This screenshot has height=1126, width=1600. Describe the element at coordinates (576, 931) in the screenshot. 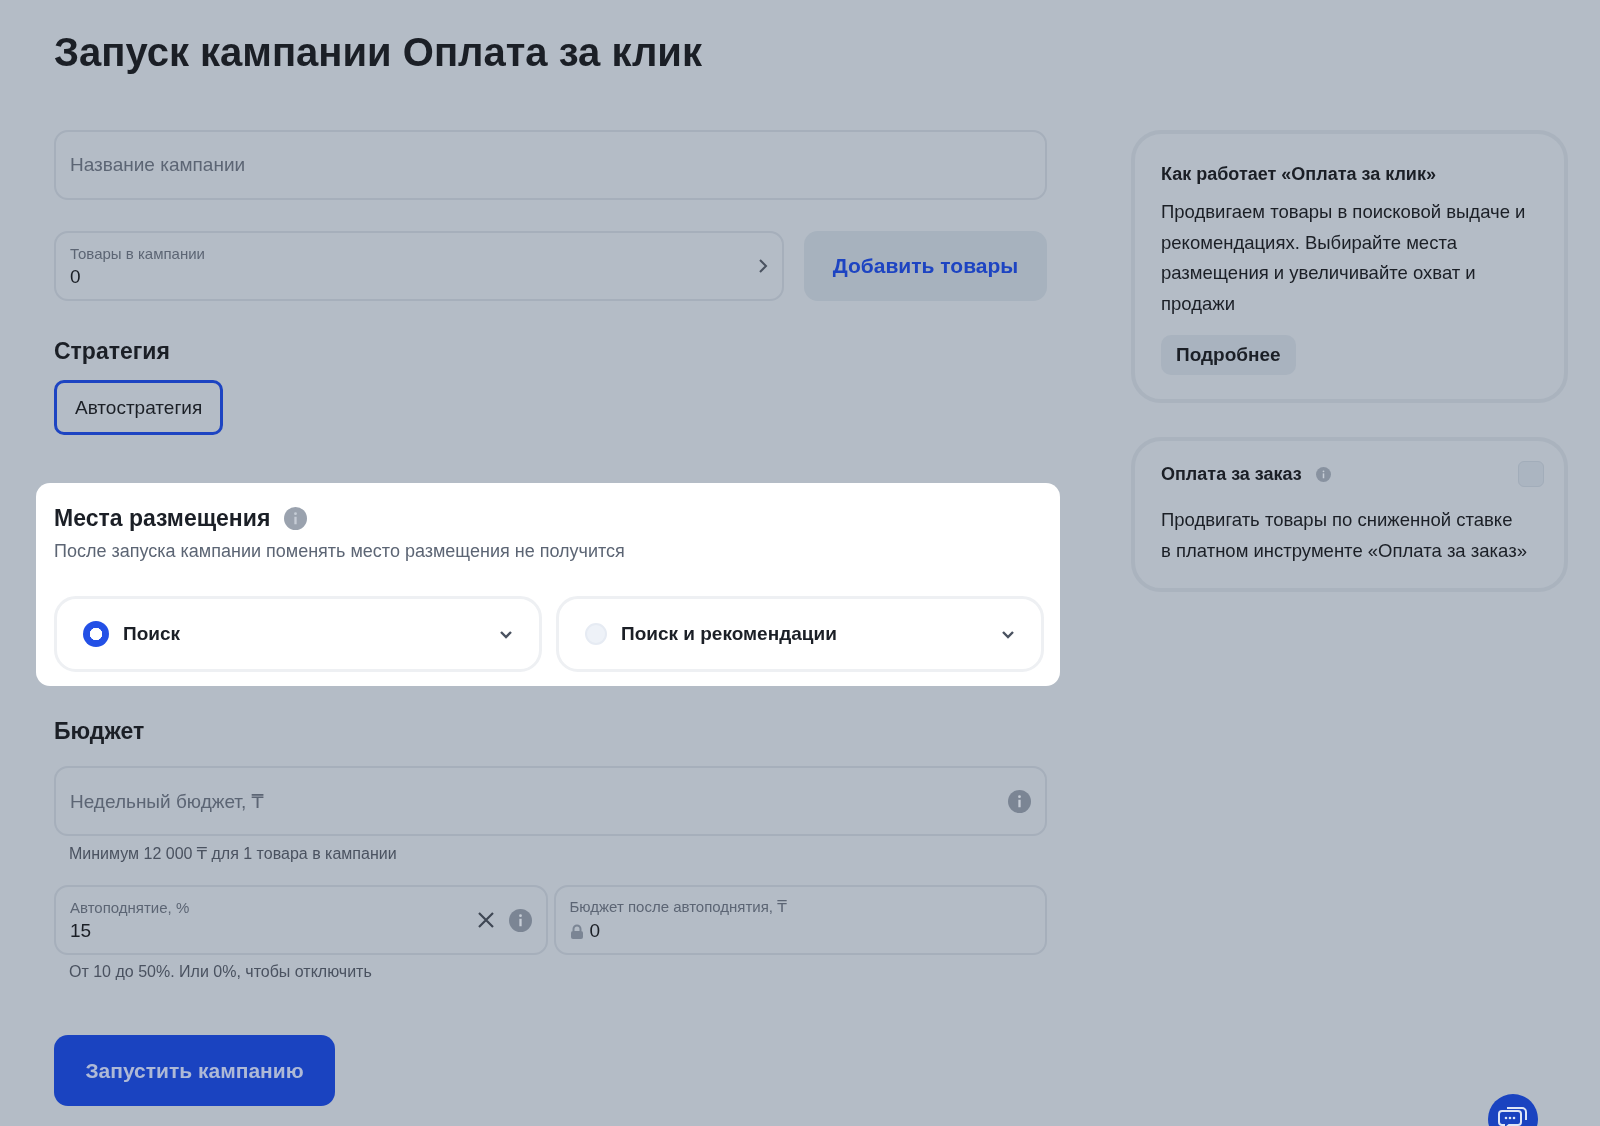

I see `lock-icon` at that location.